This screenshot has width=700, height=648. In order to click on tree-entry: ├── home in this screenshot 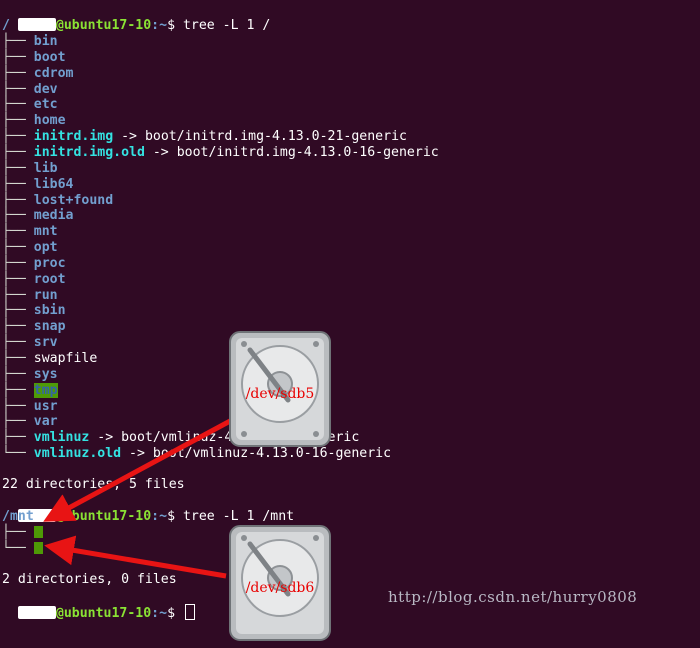, I will do `click(34, 121)`.